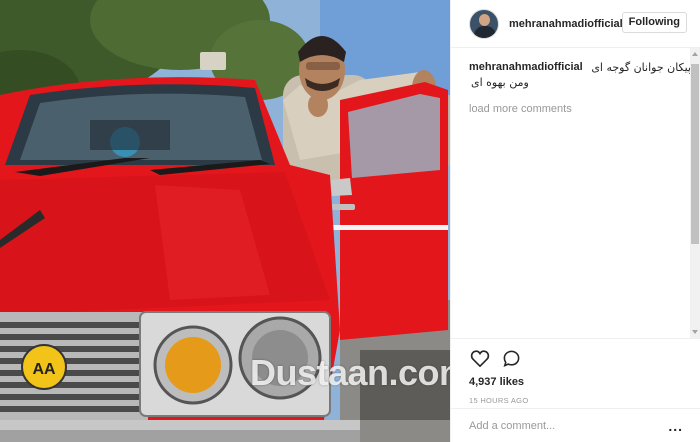 The height and width of the screenshot is (442, 700). What do you see at coordinates (485, 31) in the screenshot?
I see `avatar-body` at bounding box center [485, 31].